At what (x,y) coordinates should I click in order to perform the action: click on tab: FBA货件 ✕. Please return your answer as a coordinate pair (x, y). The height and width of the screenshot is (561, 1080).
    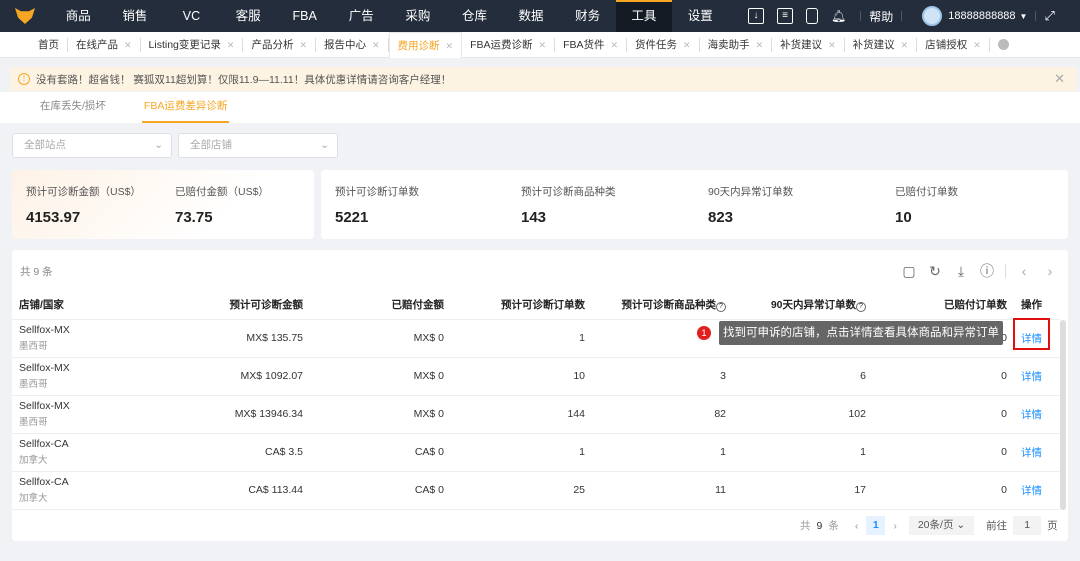
    Looking at the image, I should click on (591, 44).